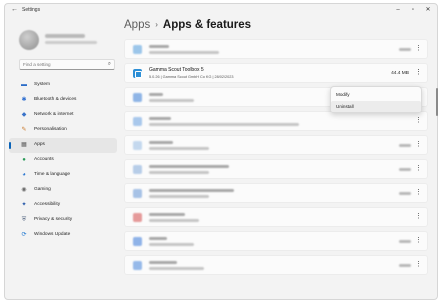 This screenshot has width=442, height=304. Describe the element at coordinates (24, 100) in the screenshot. I see `bluetooth-icon: ✱` at that location.